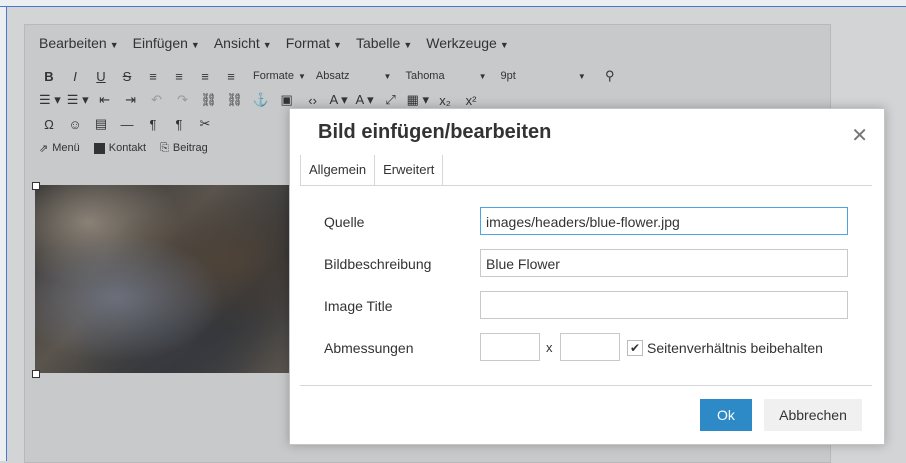  Describe the element at coordinates (78, 100) in the screenshot. I see `numbered-list-icon: ☰ ▾` at that location.